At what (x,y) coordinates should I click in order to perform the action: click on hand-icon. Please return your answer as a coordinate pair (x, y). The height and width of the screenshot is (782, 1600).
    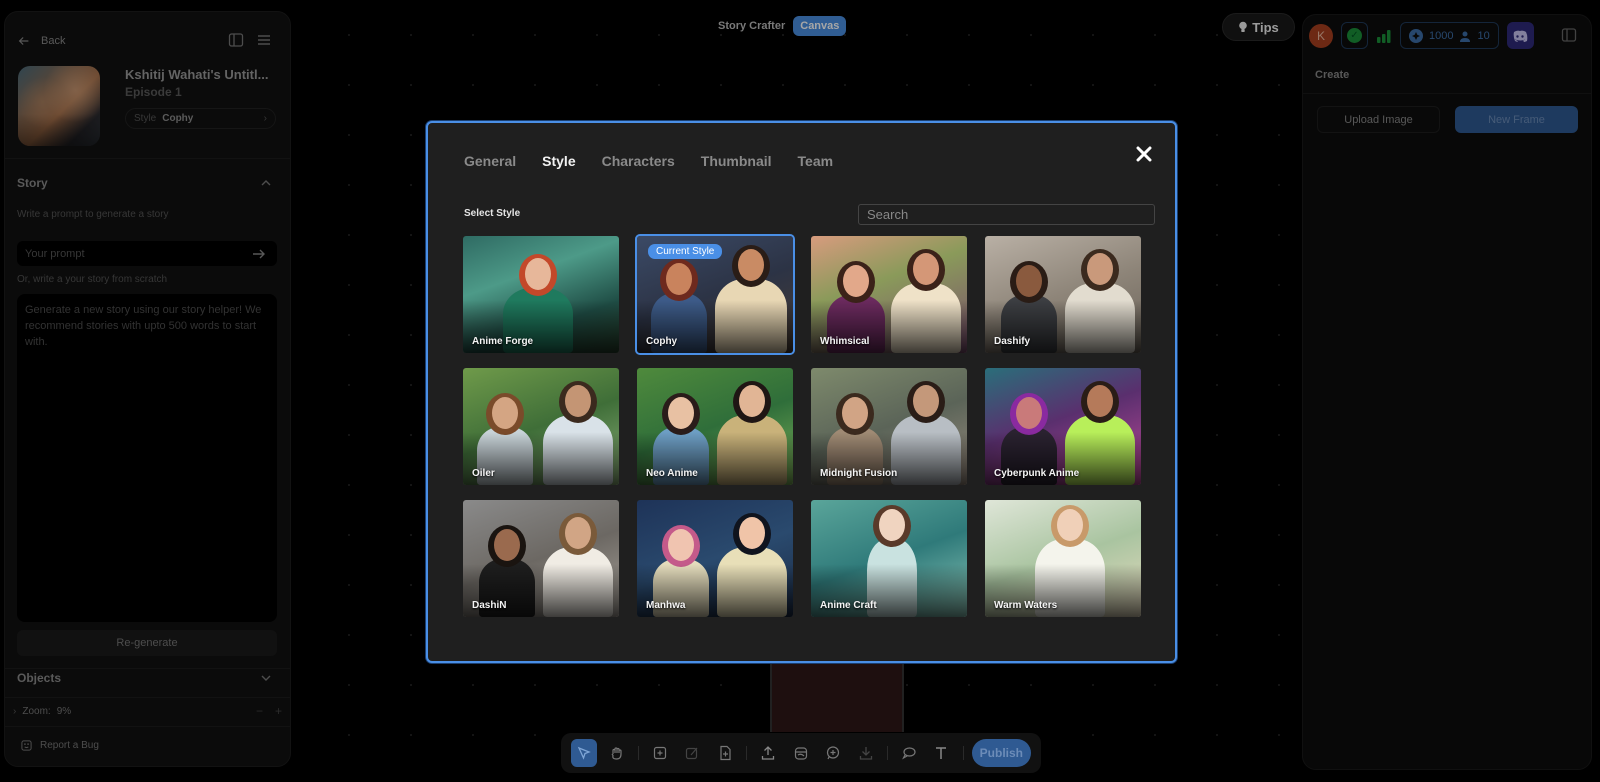
    Looking at the image, I should click on (616, 753).